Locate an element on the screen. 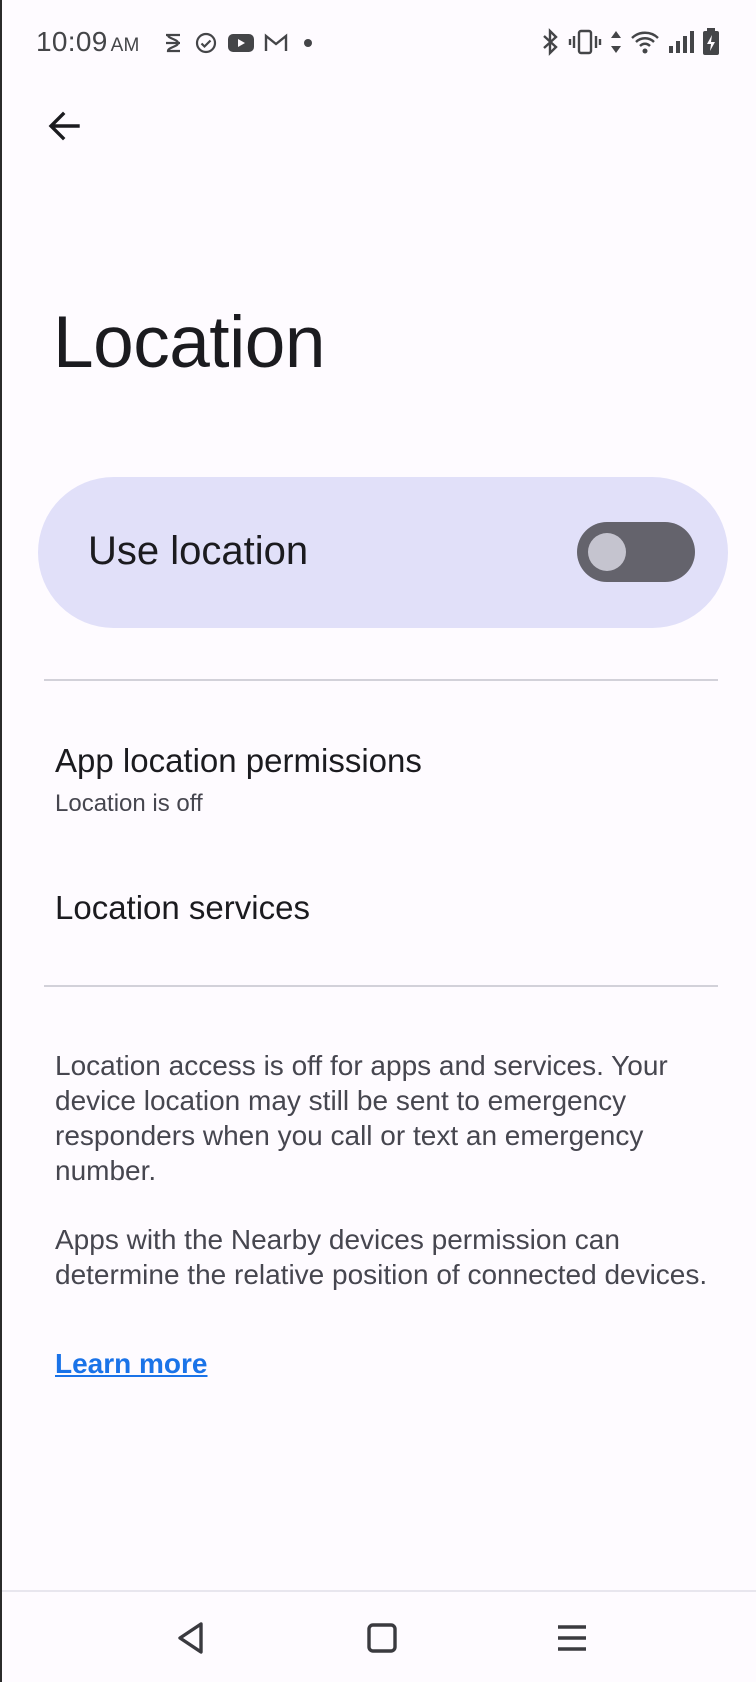 This screenshot has height=1682, width=756. check-circle-icon is located at coordinates (206, 43).